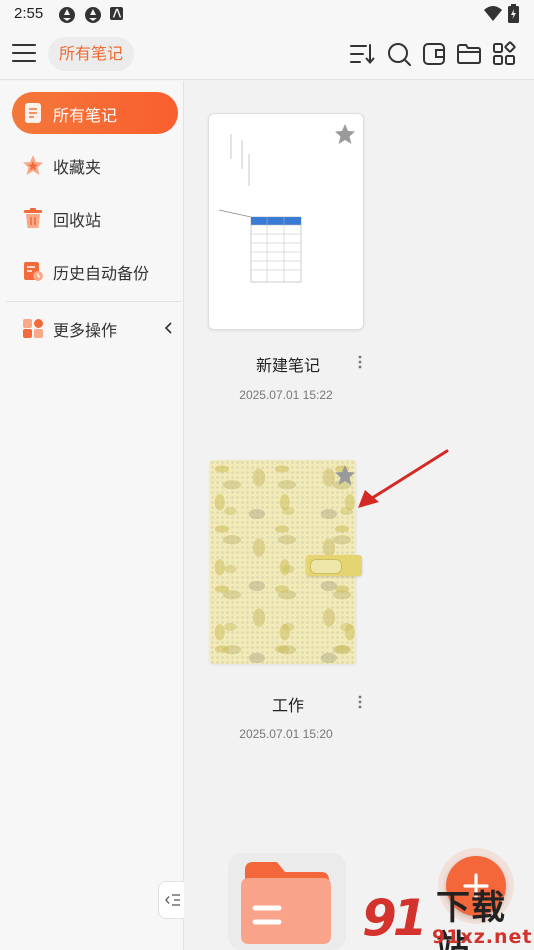 Image resolution: width=534 pixels, height=950 pixels. What do you see at coordinates (101, 273) in the screenshot?
I see `sidebar-item-label: 历史自动备份` at bounding box center [101, 273].